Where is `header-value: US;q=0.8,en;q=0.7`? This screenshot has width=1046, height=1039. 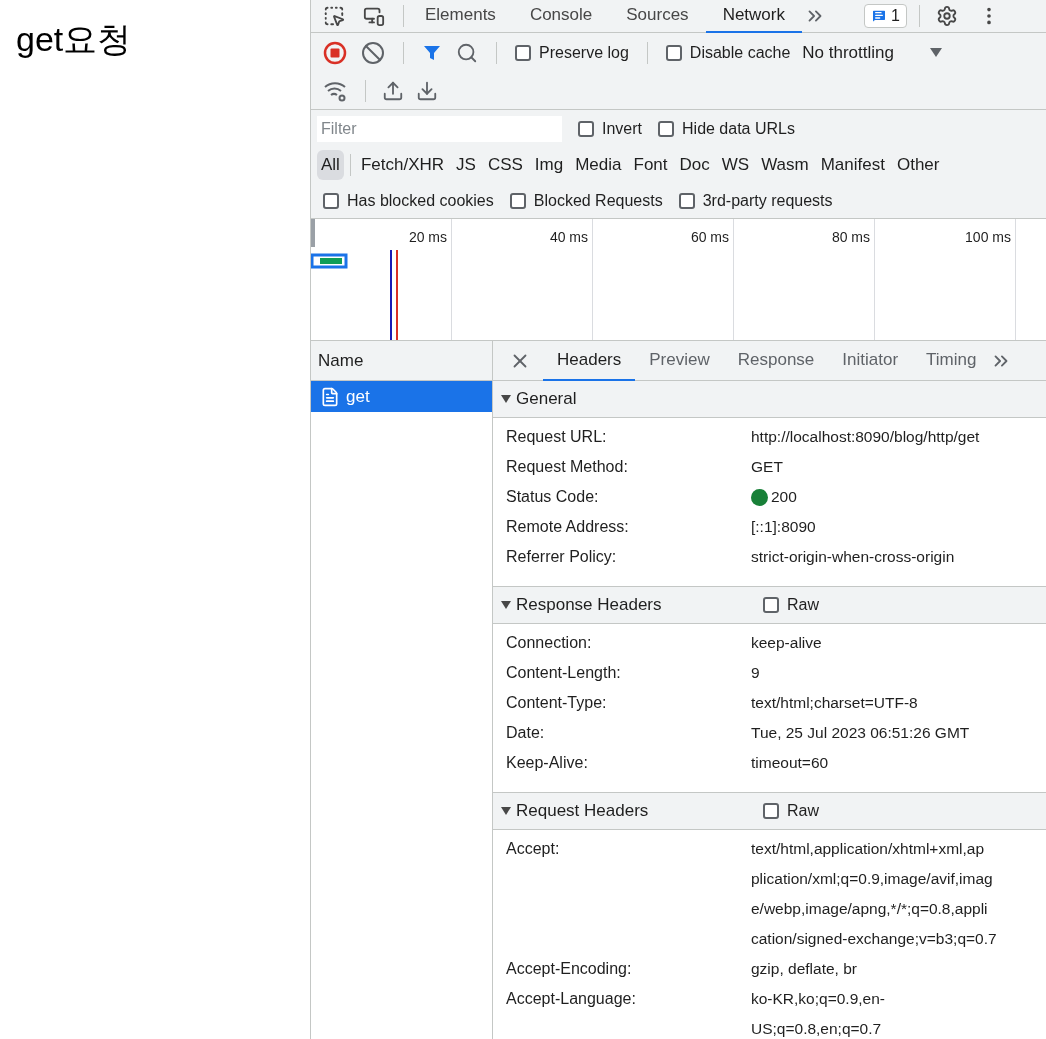
header-value: US;q=0.8,en;q=0.7 is located at coordinates (816, 1029).